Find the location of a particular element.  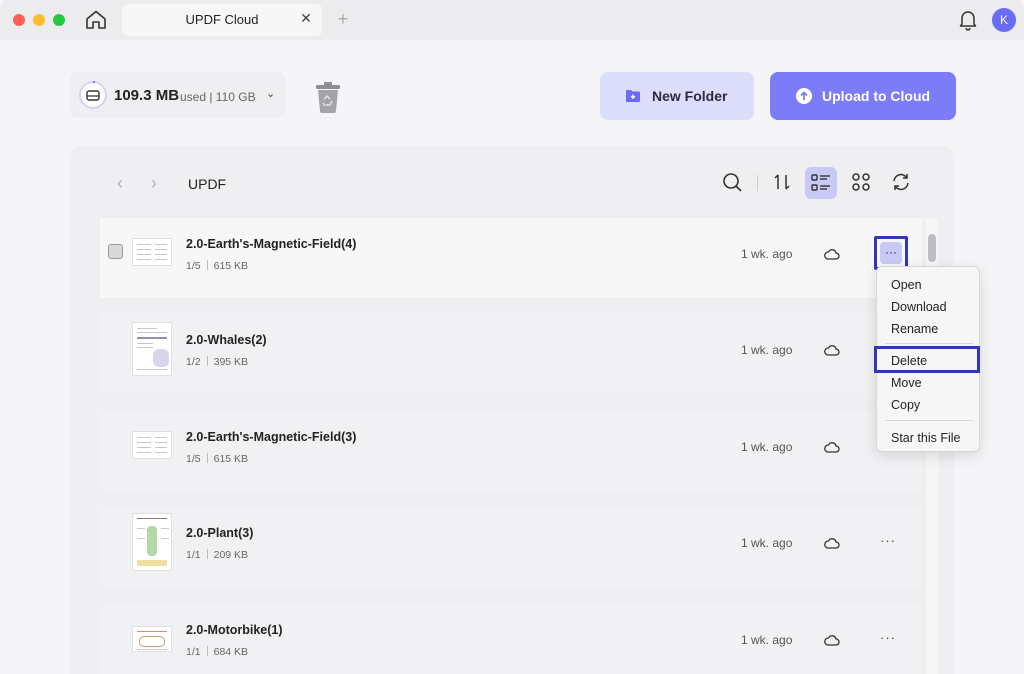

refresh-icon is located at coordinates (901, 182).